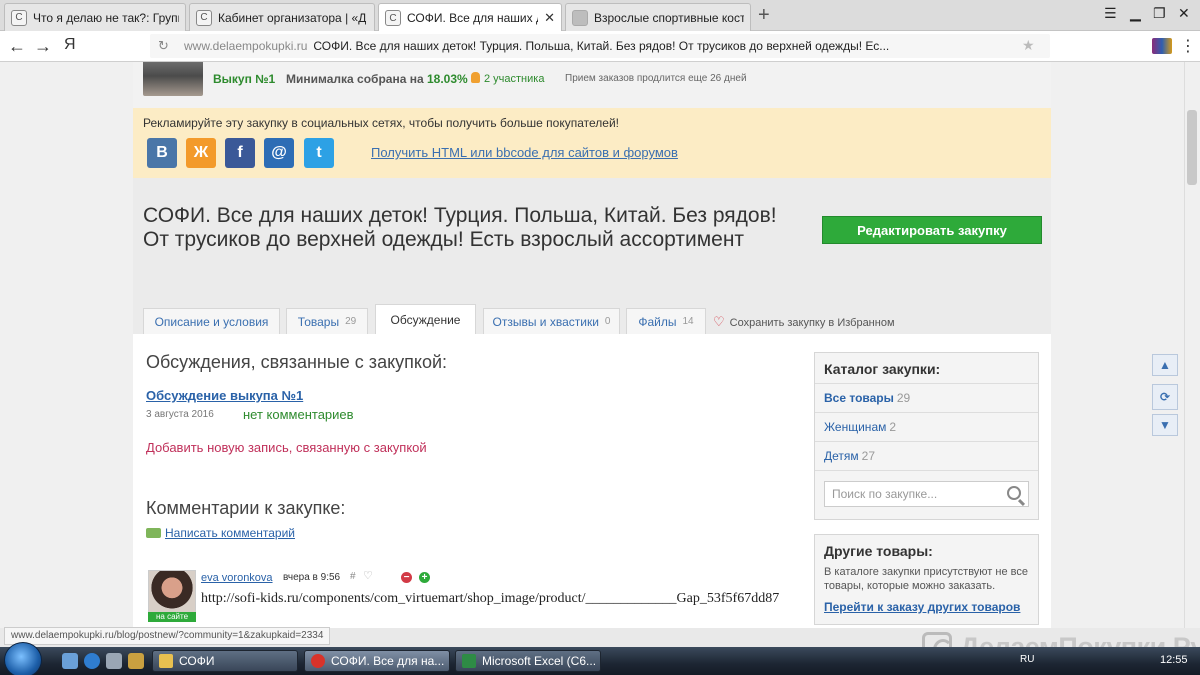 This screenshot has width=1200, height=675. I want to click on browser-tab-2: C Кабинет организатора | «Д, so click(282, 17).